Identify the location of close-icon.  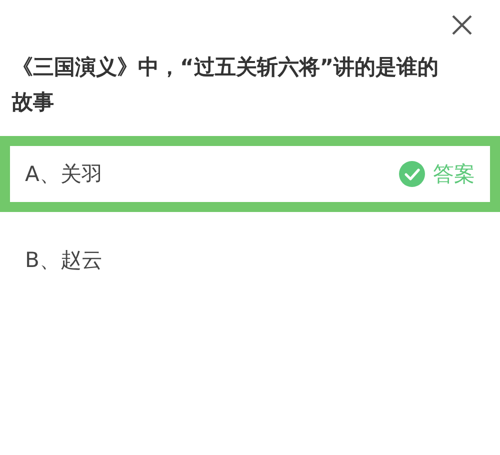
(462, 25).